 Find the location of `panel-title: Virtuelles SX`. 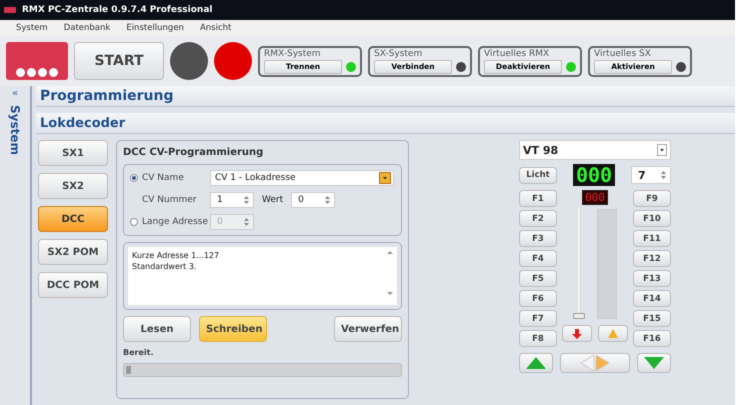

panel-title: Virtuelles SX is located at coordinates (623, 53).